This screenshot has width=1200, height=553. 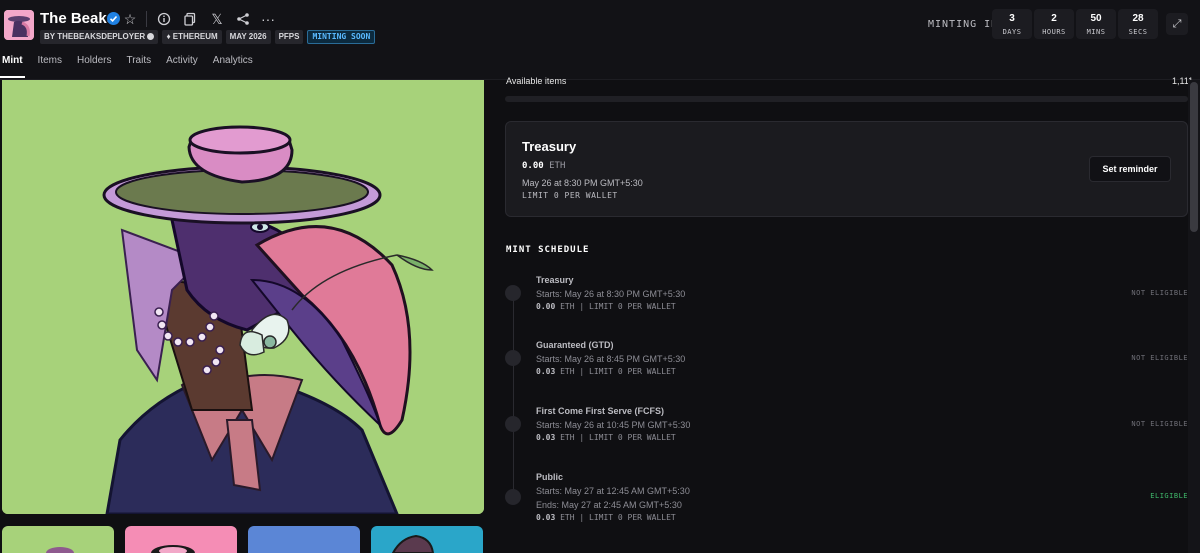 I want to click on set-reminder-button: Set reminder, so click(x=1130, y=169).